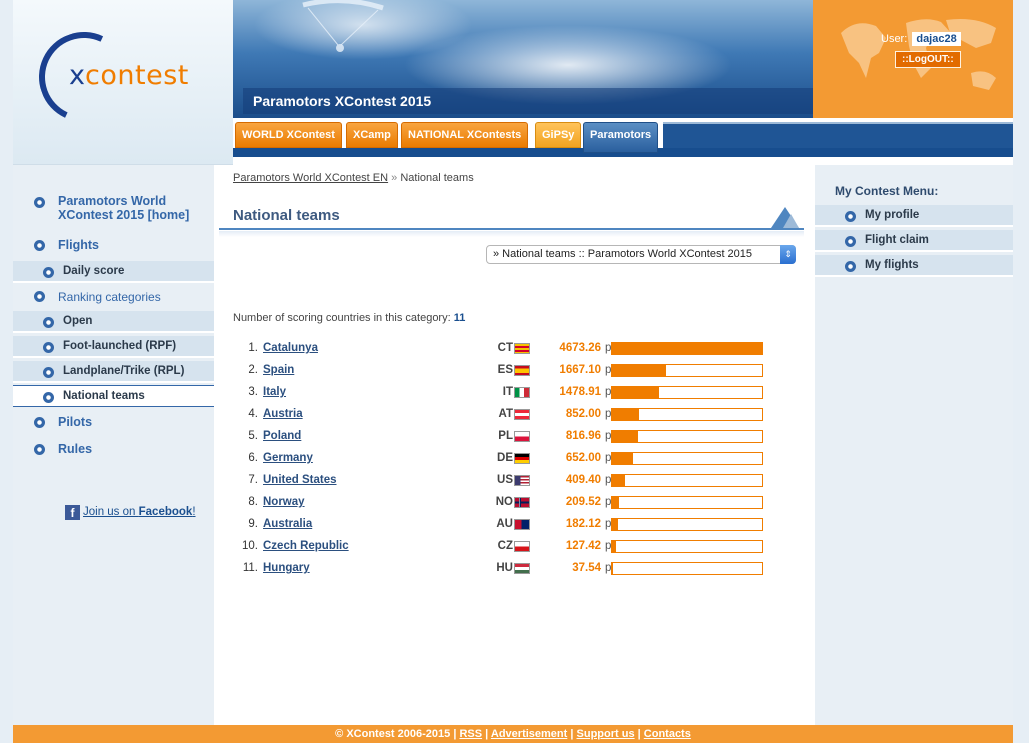  Describe the element at coordinates (606, 734) in the screenshot. I see `footer-link-support-us: Support us` at that location.